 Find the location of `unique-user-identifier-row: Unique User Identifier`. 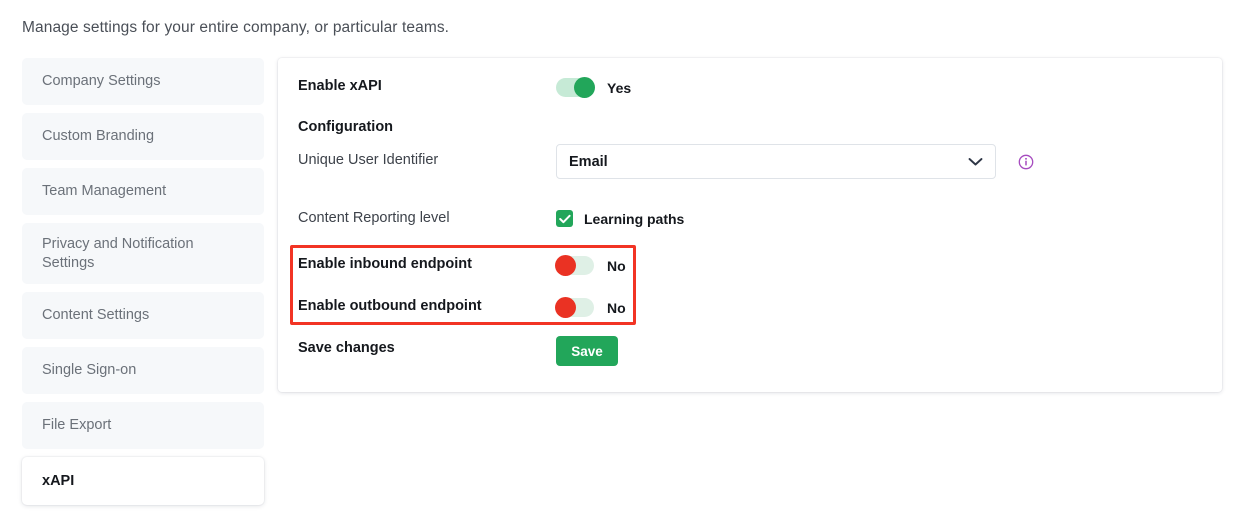

unique-user-identifier-row: Unique User Identifier is located at coordinates (368, 160).